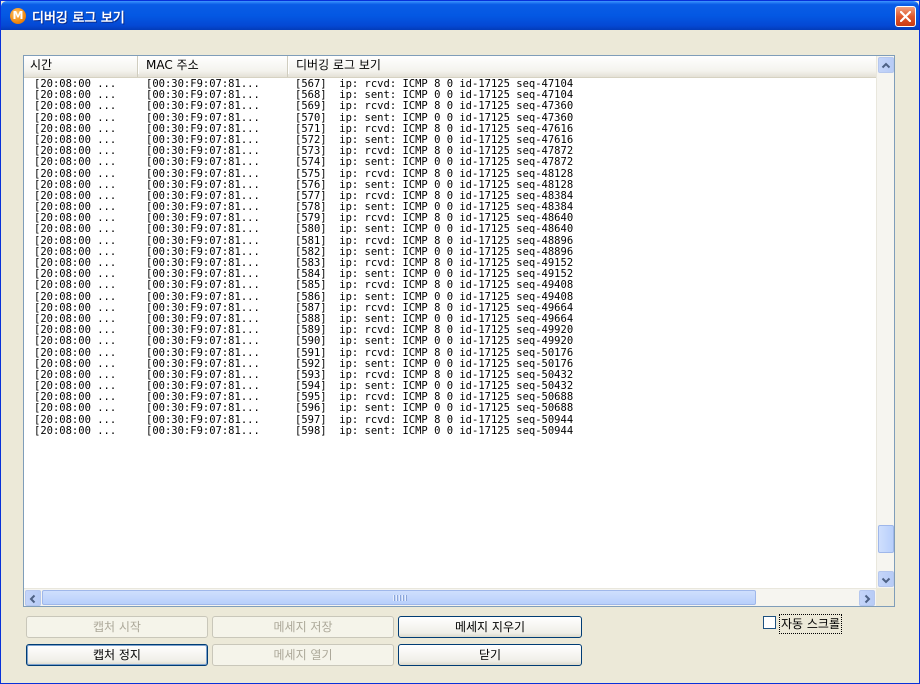 Image resolution: width=920 pixels, height=684 pixels. Describe the element at coordinates (885, 322) in the screenshot. I see `vertical-scrollbar` at that location.